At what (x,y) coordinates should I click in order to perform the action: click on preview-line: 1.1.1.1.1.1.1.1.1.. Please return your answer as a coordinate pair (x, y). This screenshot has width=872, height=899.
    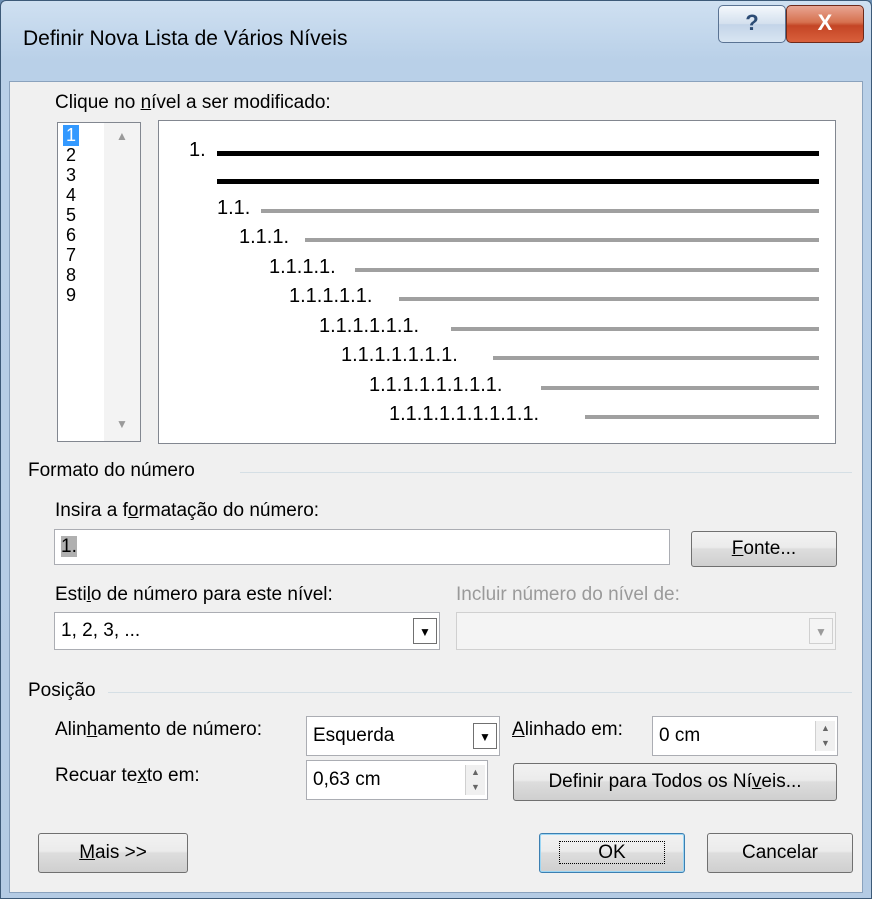
    Looking at the image, I should click on (604, 417).